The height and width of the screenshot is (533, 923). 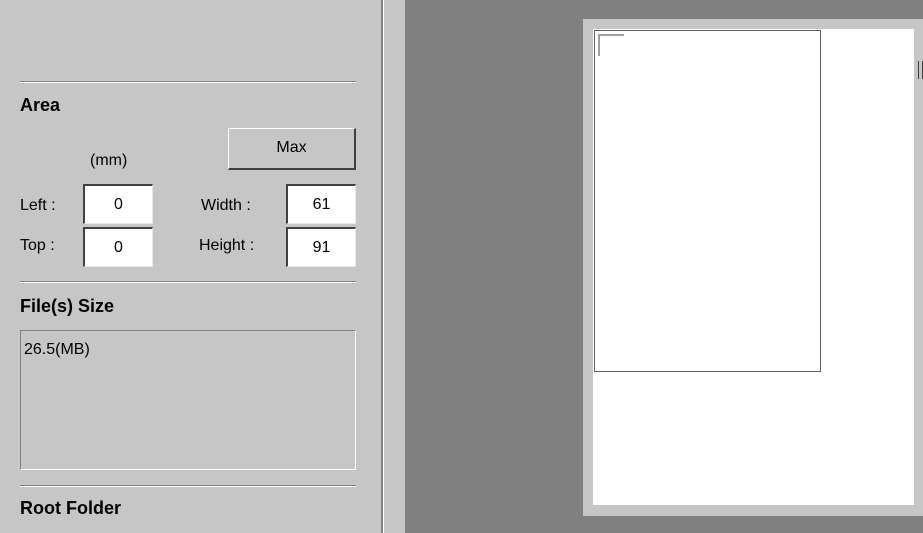 What do you see at coordinates (226, 205) in the screenshot?
I see `width-label: Width :` at bounding box center [226, 205].